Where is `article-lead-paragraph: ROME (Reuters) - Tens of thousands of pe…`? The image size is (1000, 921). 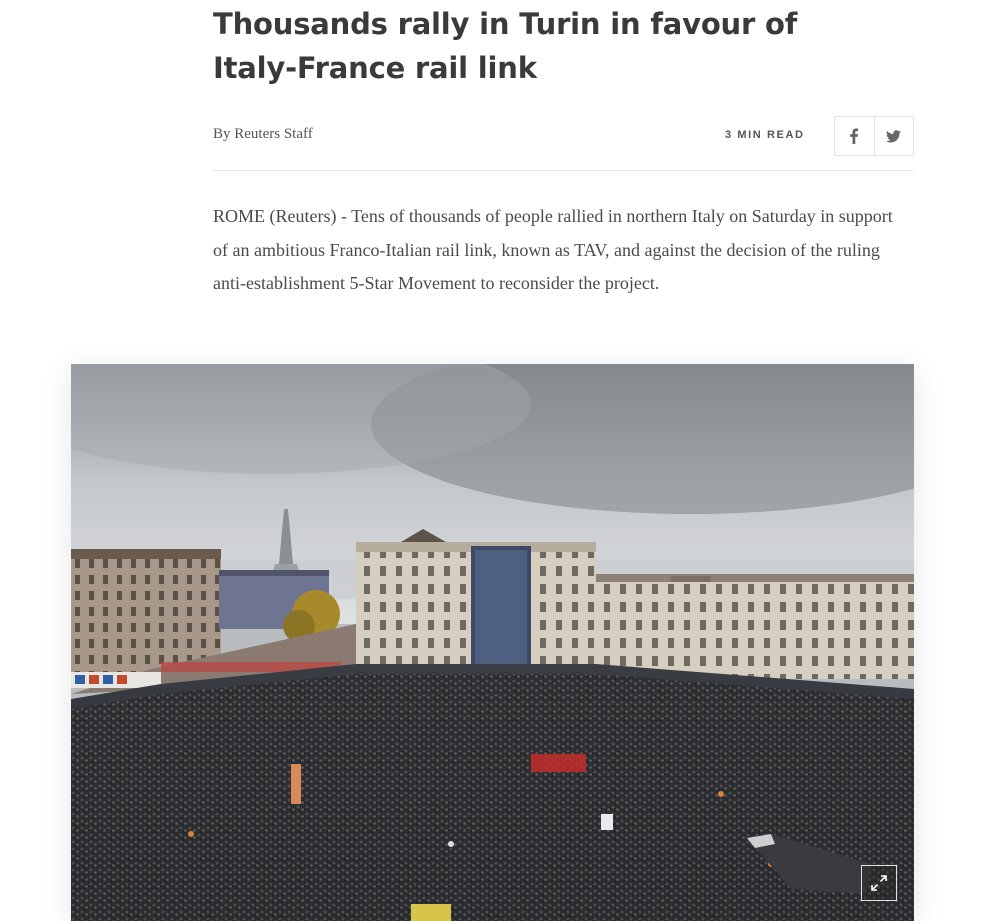
article-lead-paragraph: ROME (Reuters) - Tens of thousands of pe… is located at coordinates (553, 250).